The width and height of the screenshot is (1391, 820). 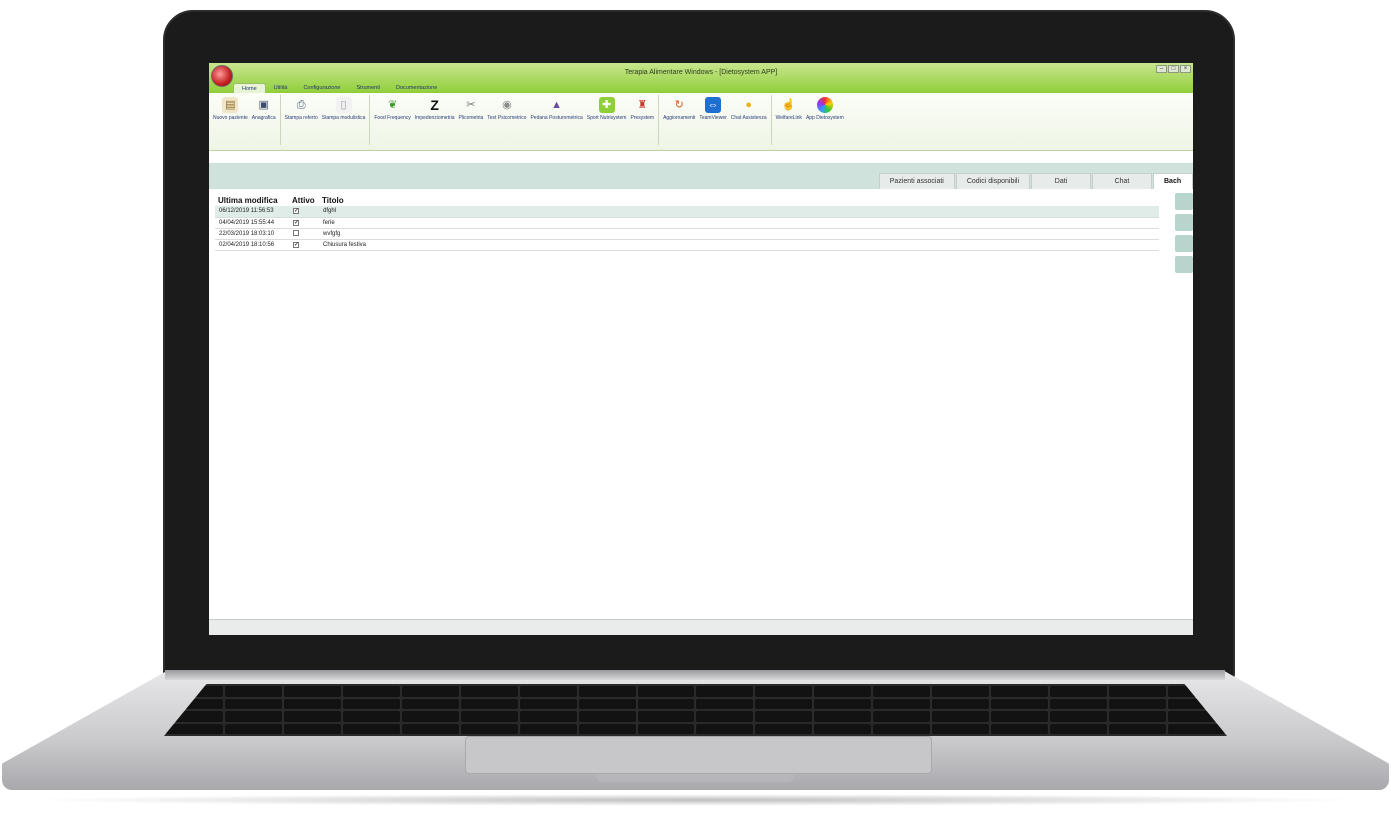 I want to click on food-frequency-button: ❦ Food Frequency, so click(x=392, y=108).